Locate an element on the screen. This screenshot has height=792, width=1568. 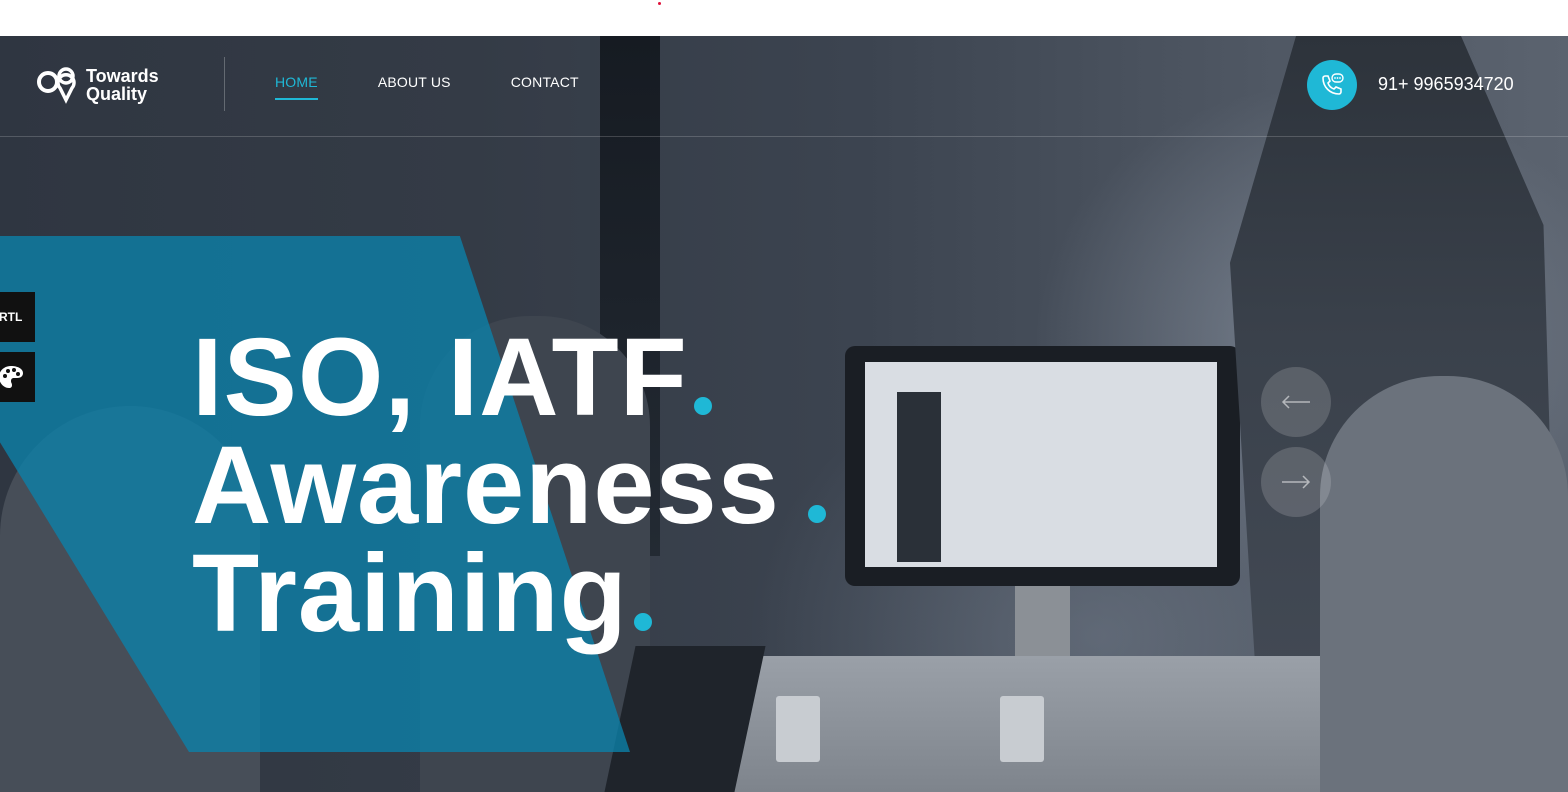
nav-about-us: ABOUT US is located at coordinates (414, 85).